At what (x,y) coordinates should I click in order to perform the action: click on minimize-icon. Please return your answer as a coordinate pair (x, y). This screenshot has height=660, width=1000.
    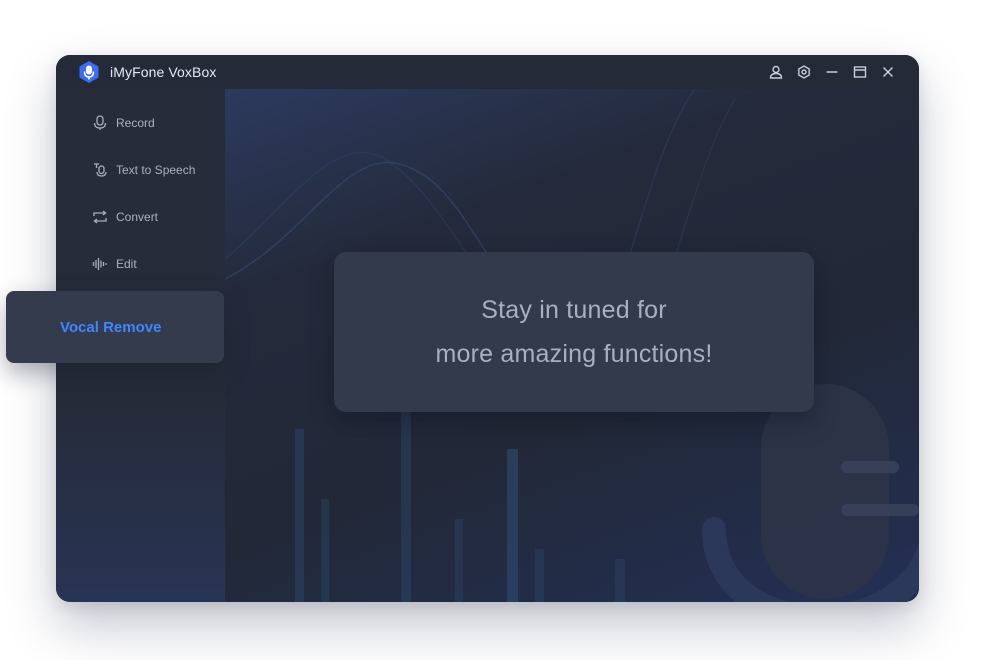
    Looking at the image, I should click on (832, 72).